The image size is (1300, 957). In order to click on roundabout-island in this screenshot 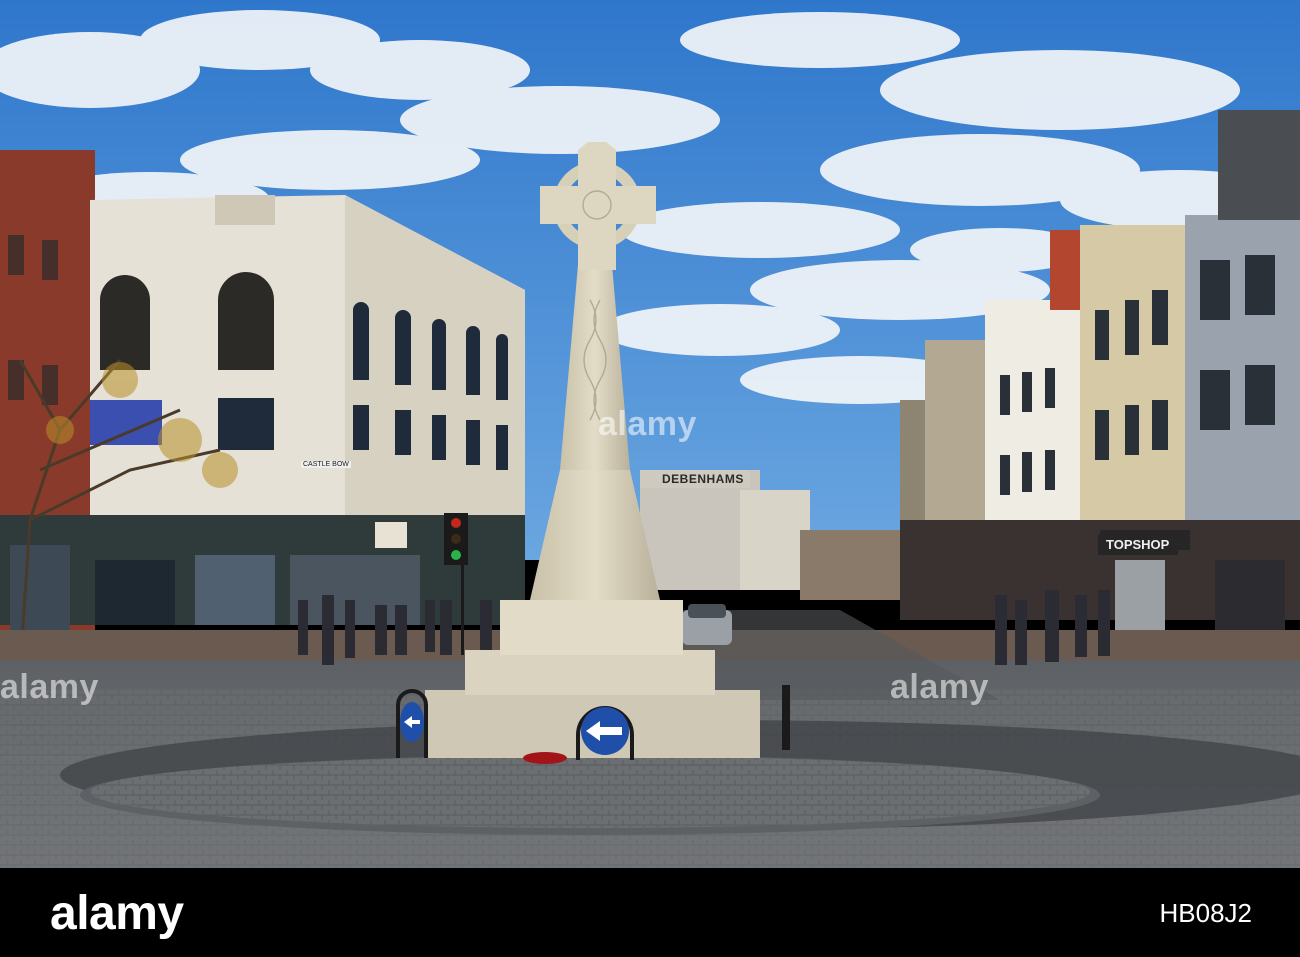, I will do `click(590, 795)`.